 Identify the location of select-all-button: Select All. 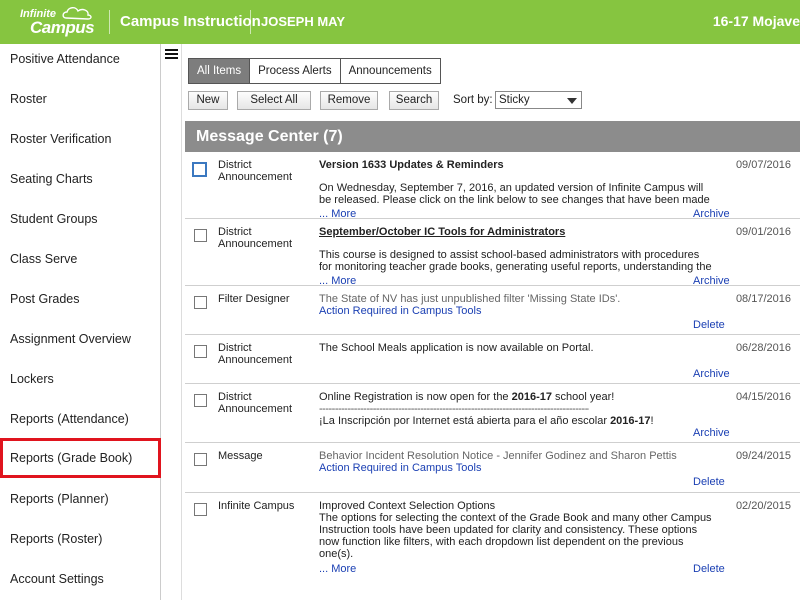
(274, 100).